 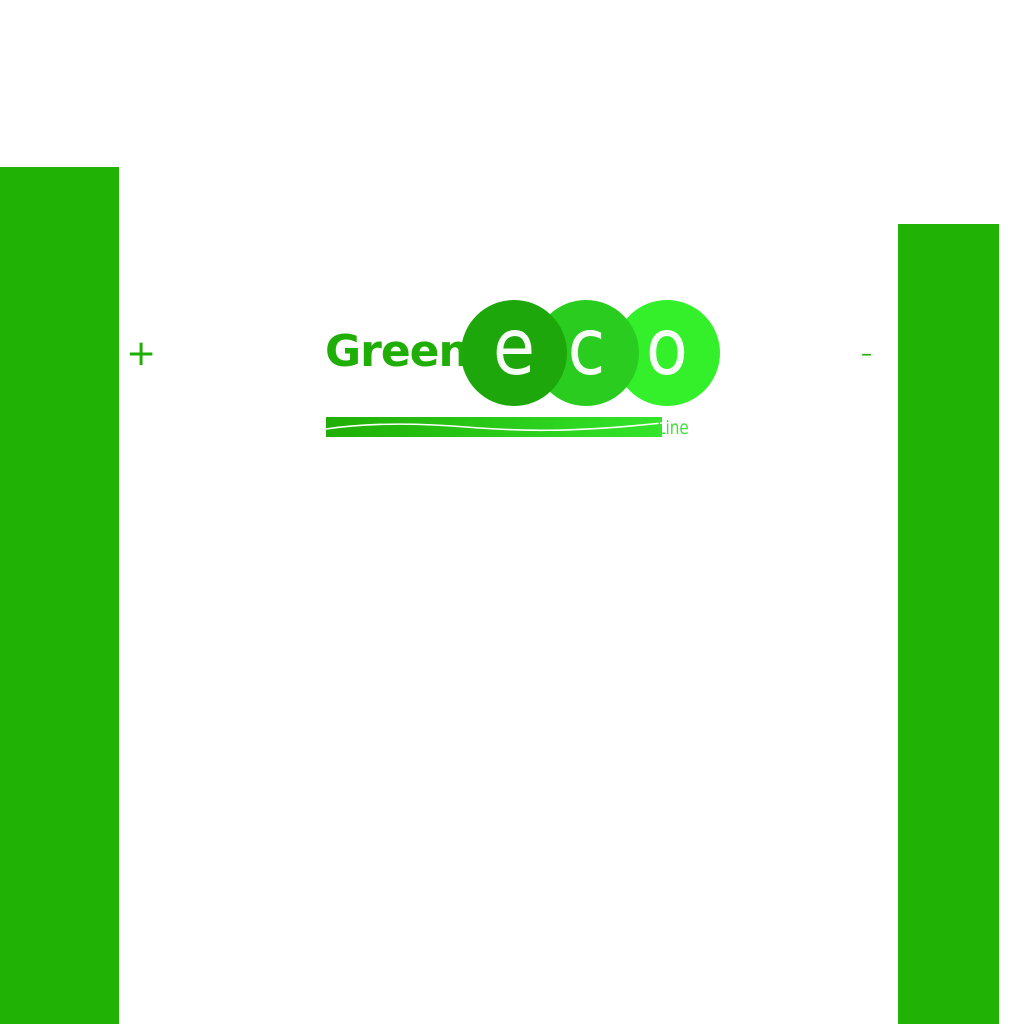 What do you see at coordinates (866, 354) in the screenshot?
I see `minus-icon: –` at bounding box center [866, 354].